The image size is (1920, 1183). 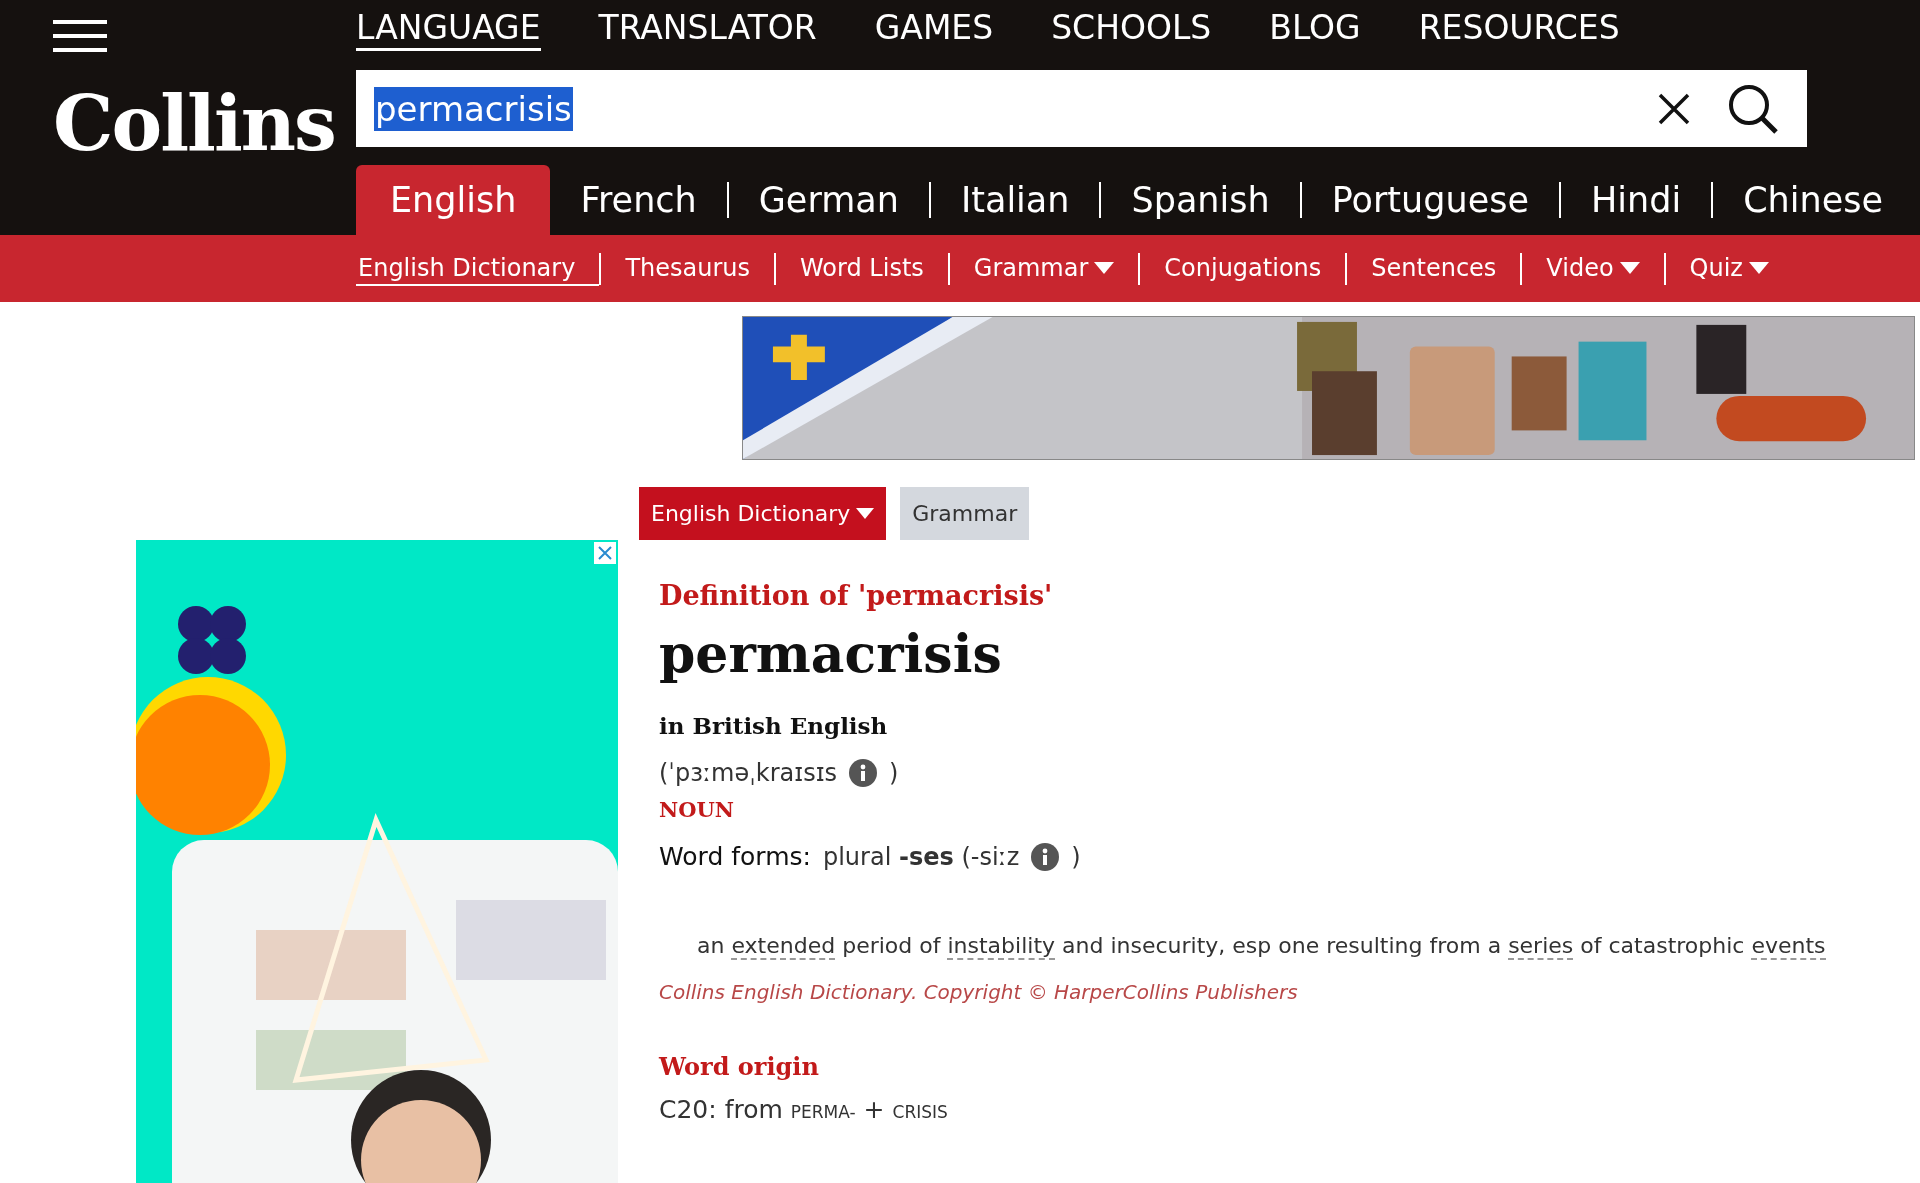 I want to click on word-forms: plural -ses (-siːz, so click(x=921, y=856).